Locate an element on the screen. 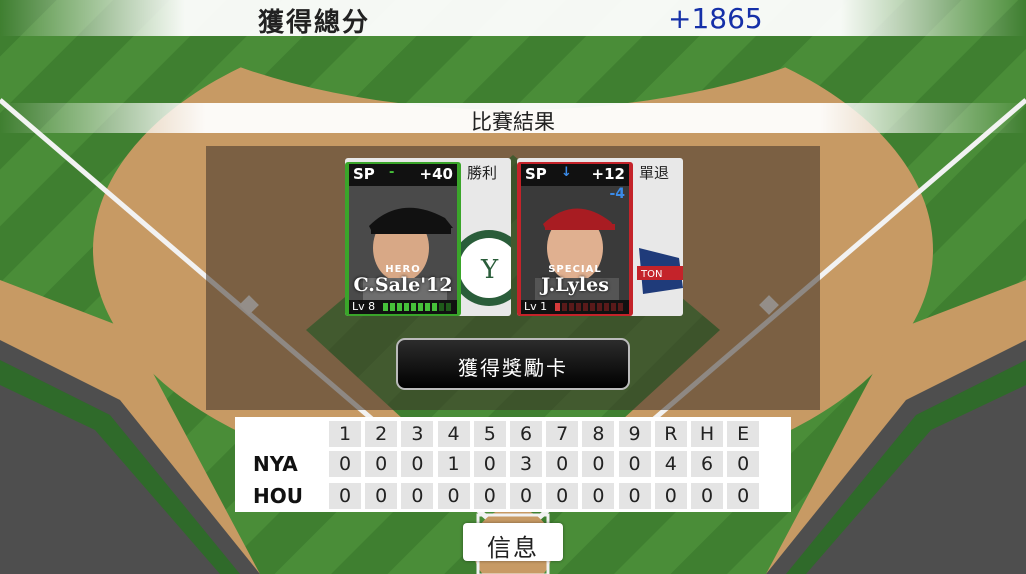 The height and width of the screenshot is (574, 1026). scoreboard-header-cell: 9 is located at coordinates (634, 434).